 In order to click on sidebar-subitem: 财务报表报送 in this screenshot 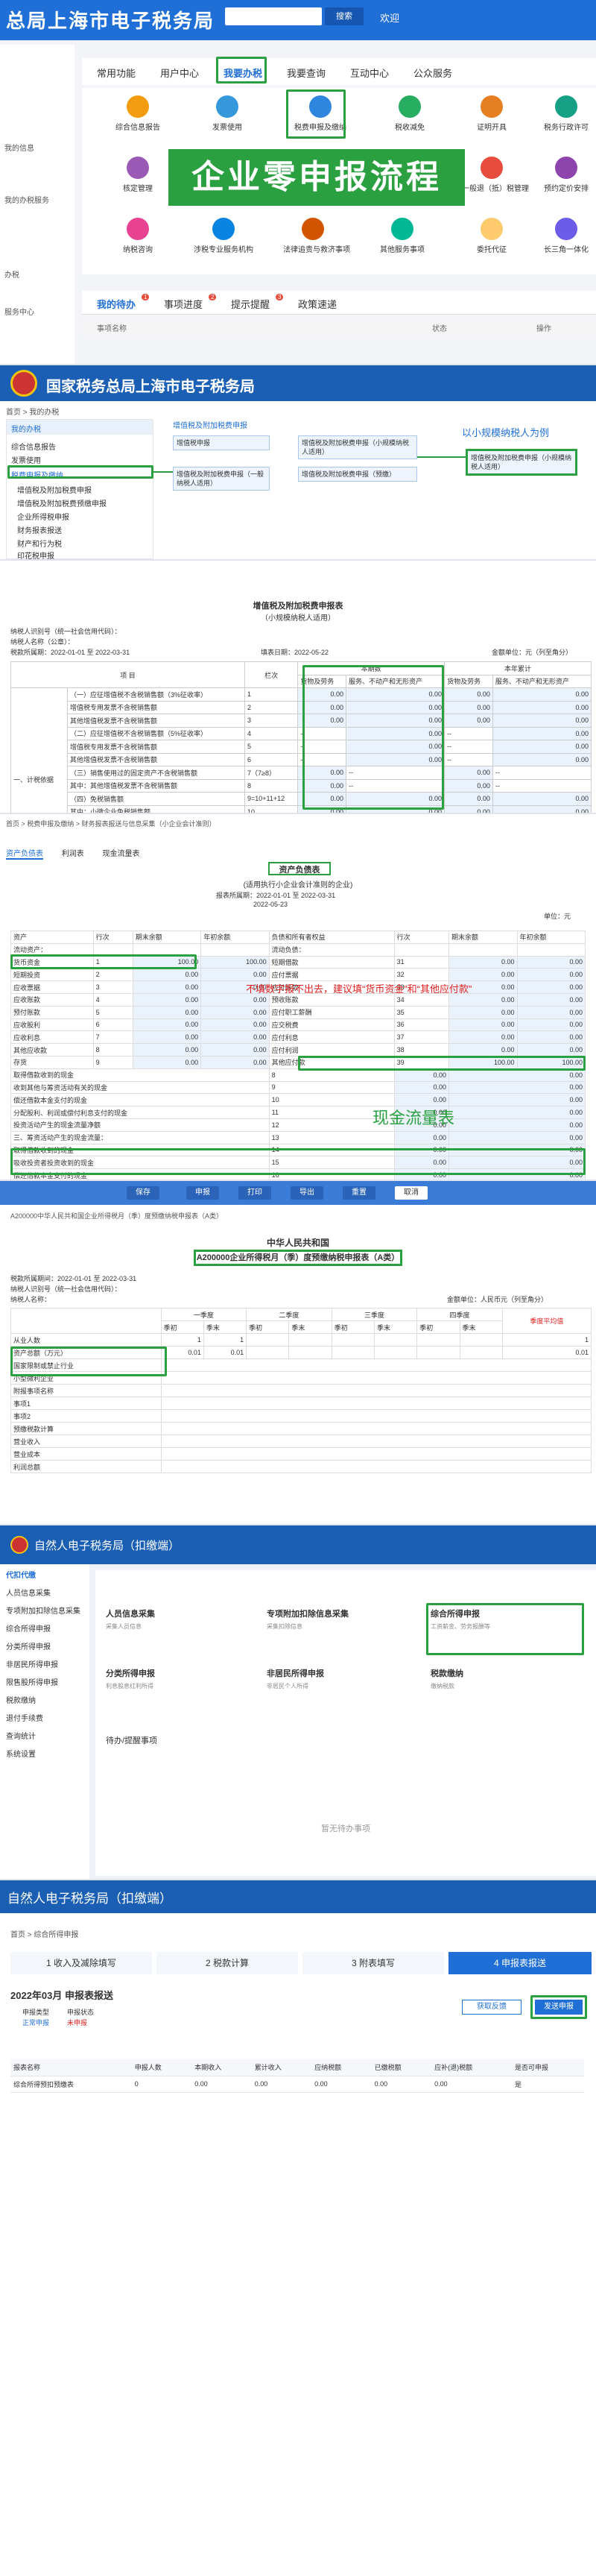, I will do `click(39, 529)`.